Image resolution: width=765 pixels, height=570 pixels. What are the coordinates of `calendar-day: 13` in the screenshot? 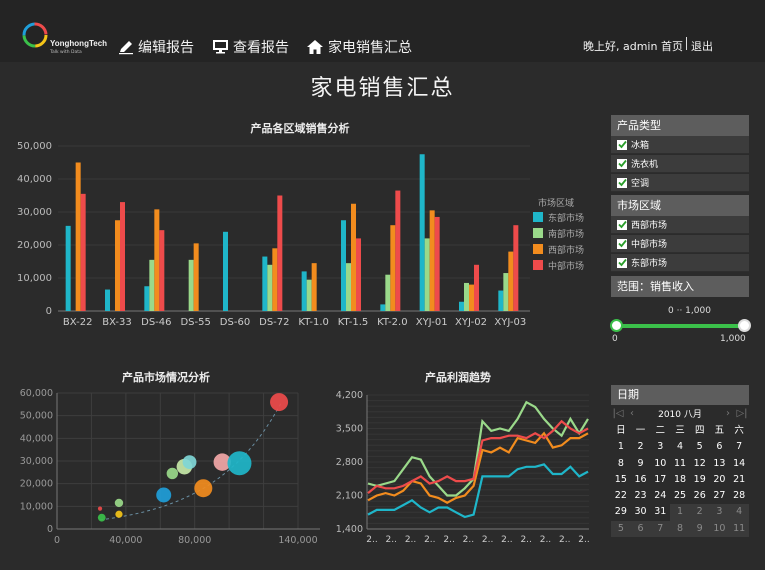 It's located at (720, 464).